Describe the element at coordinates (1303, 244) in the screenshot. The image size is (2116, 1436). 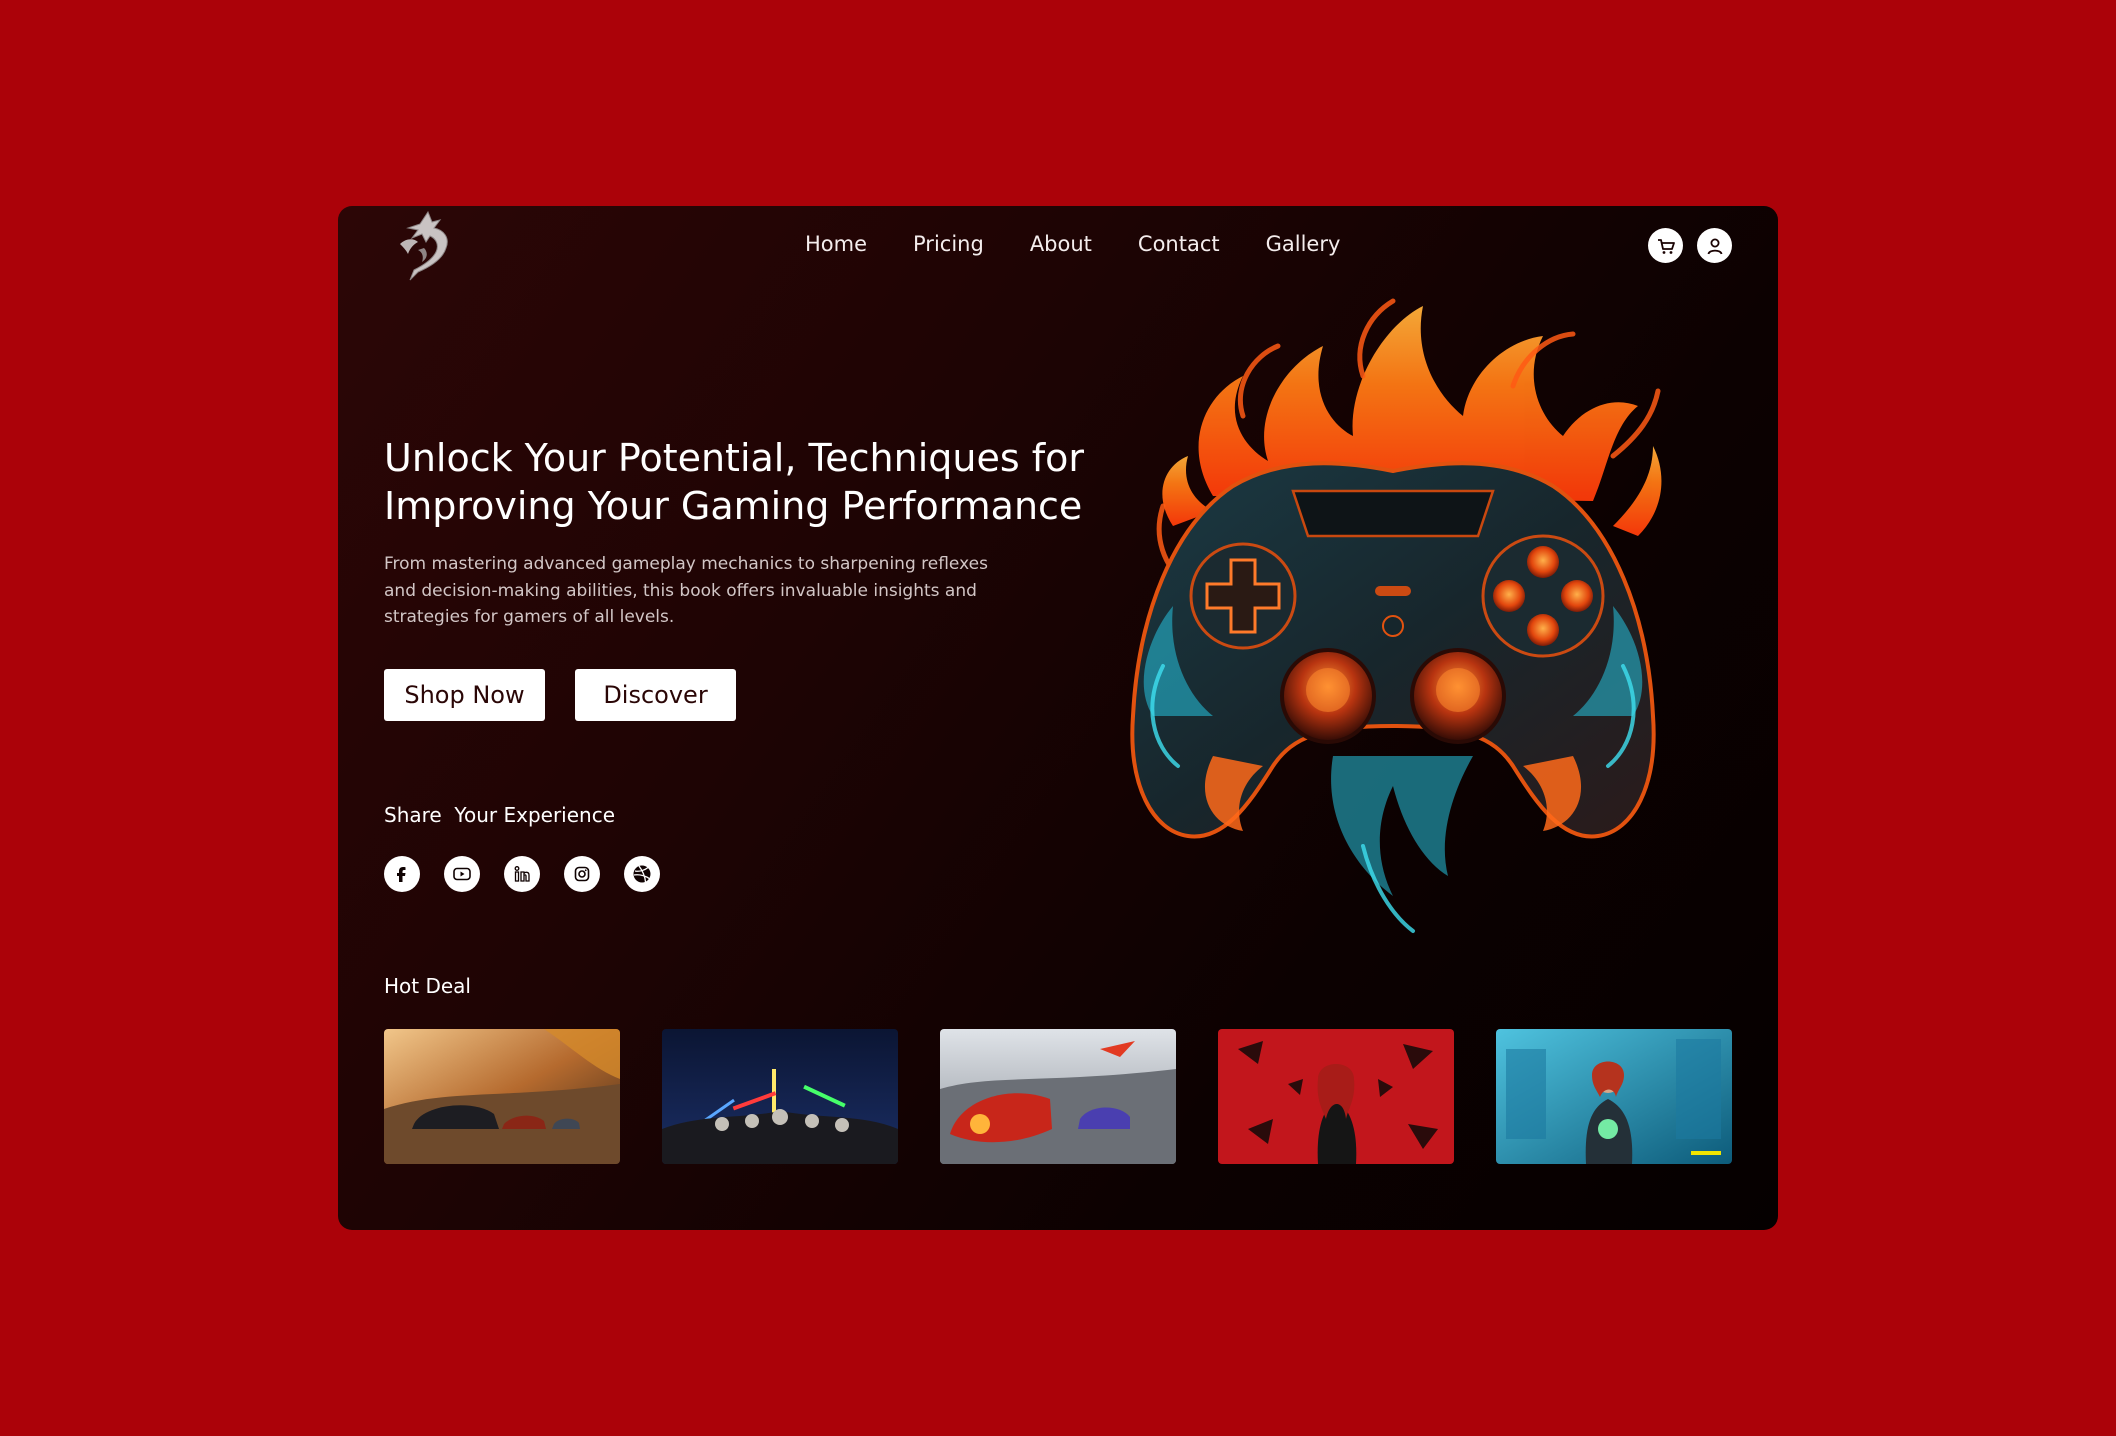
I see `nav-gallery: Gallery` at that location.